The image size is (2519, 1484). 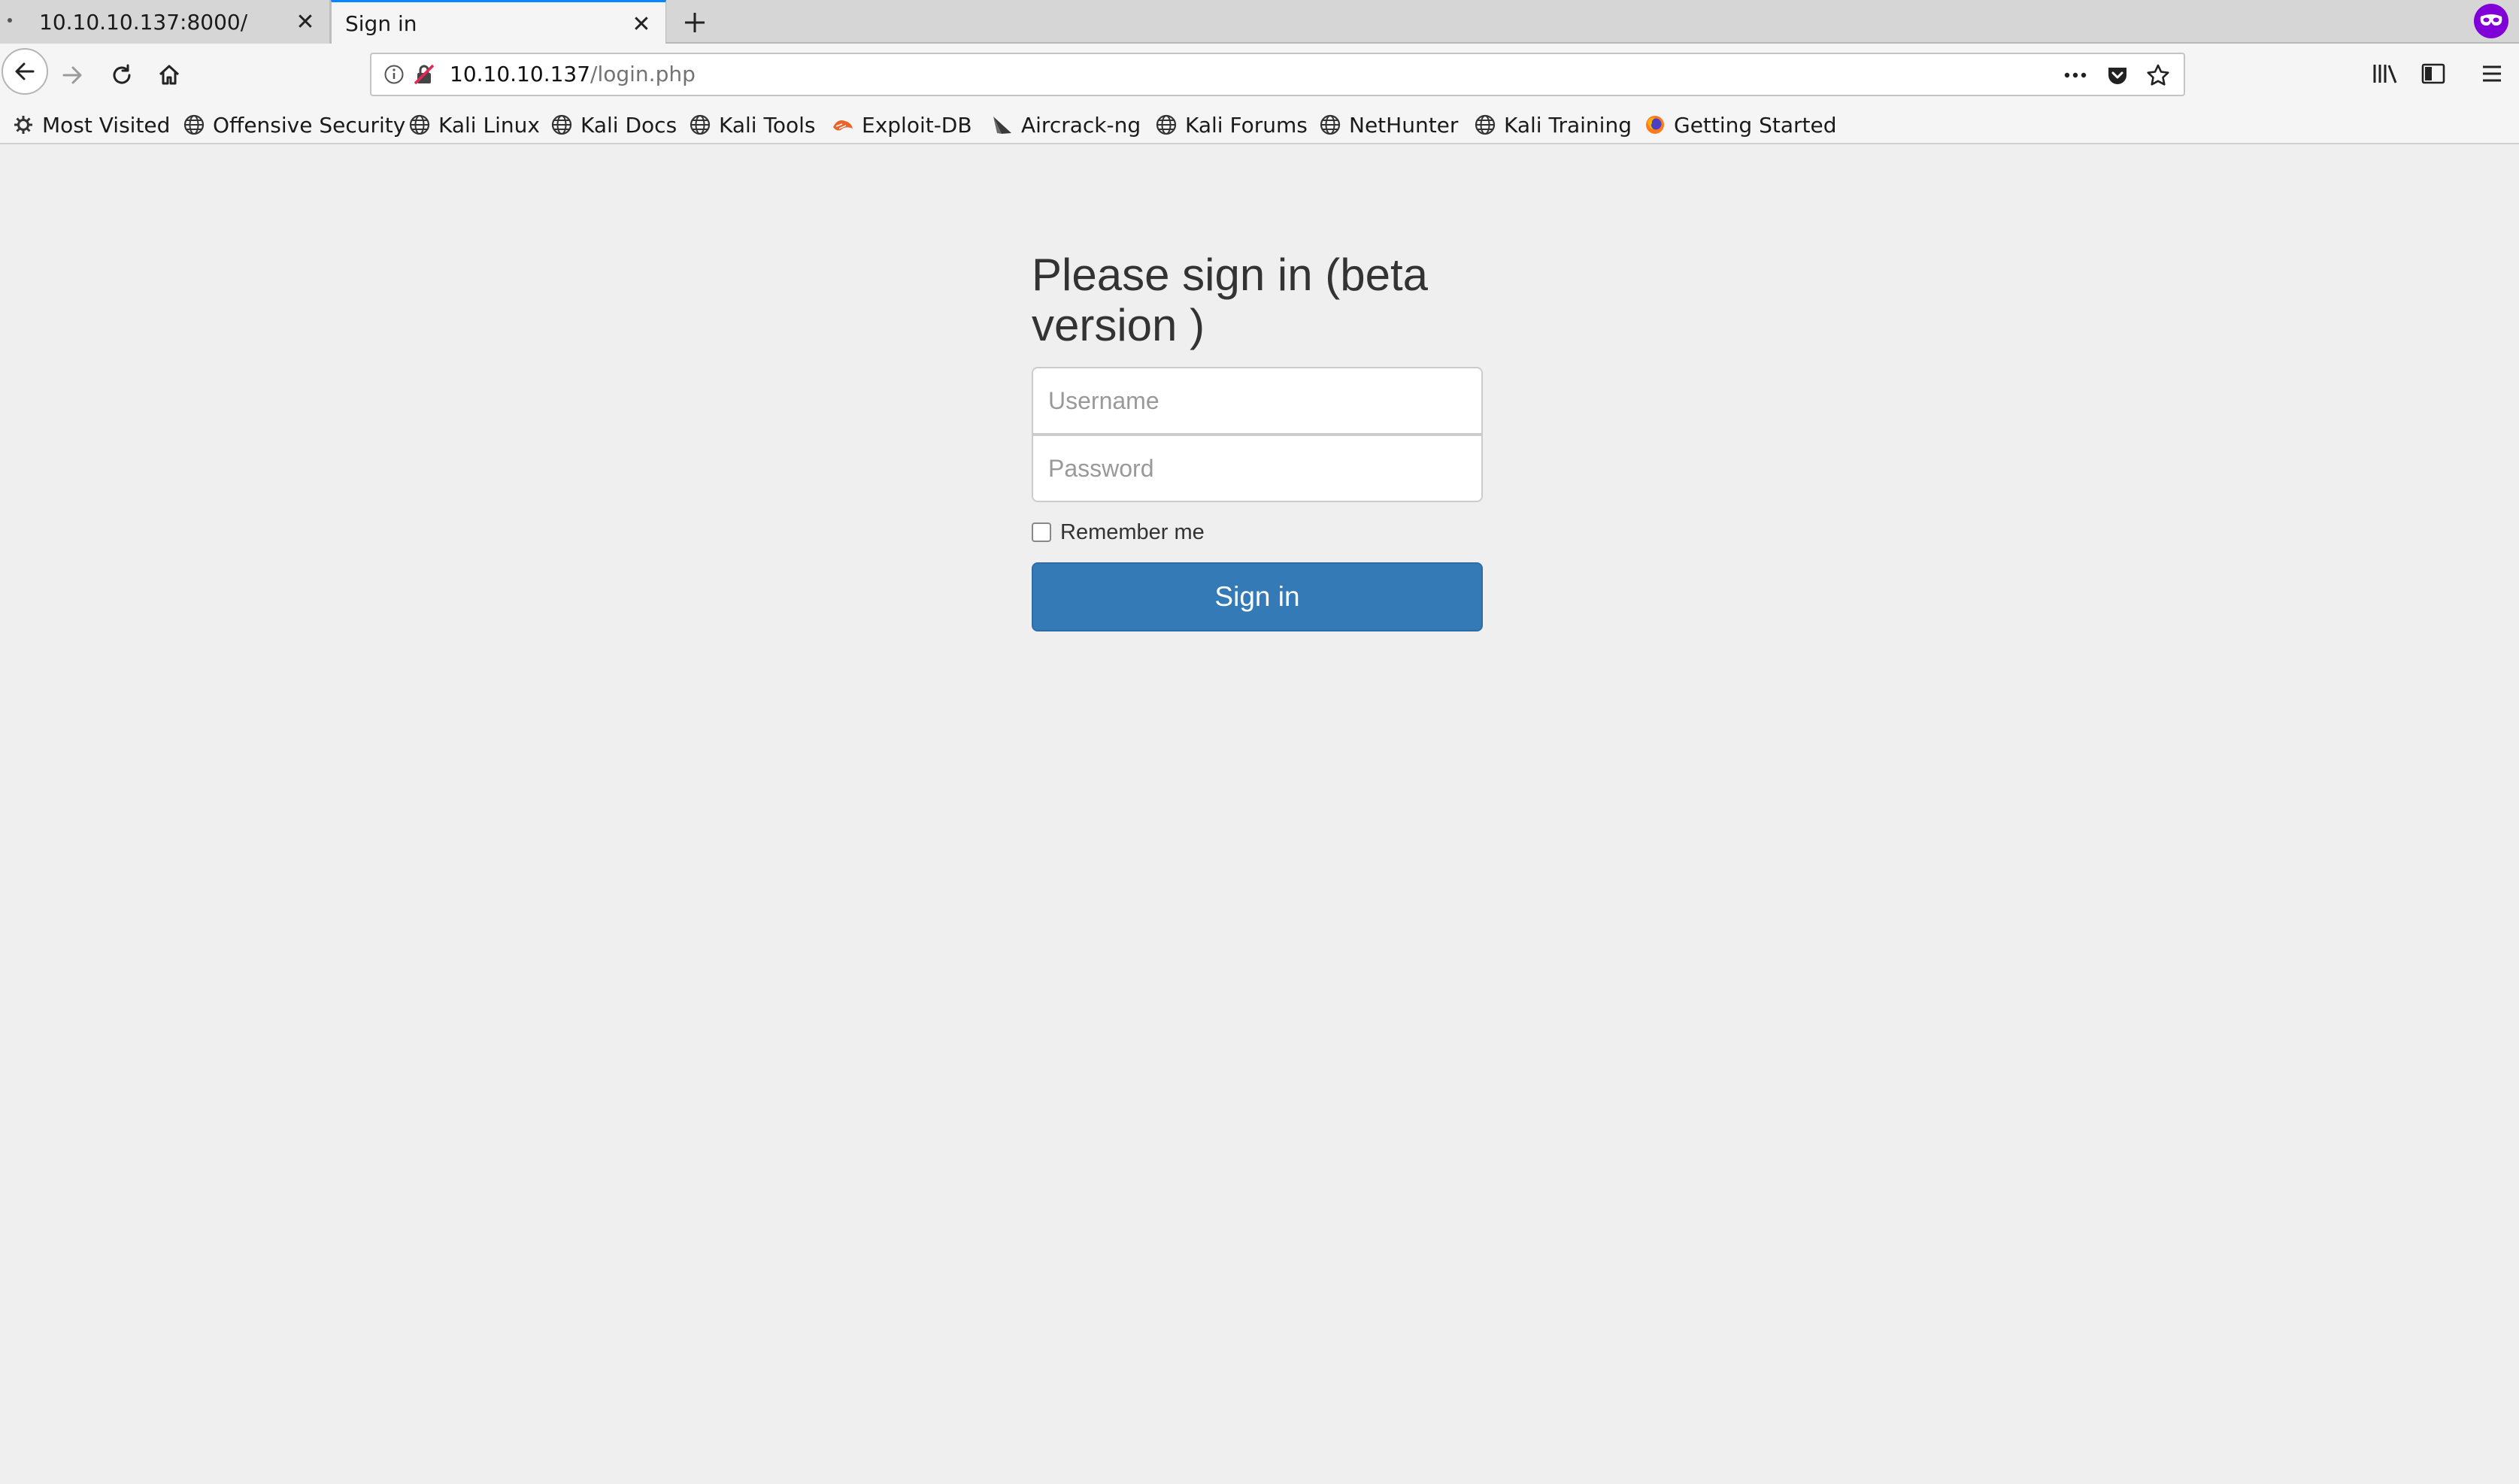 I want to click on bookmark-label: NetHunter, so click(x=1404, y=125).